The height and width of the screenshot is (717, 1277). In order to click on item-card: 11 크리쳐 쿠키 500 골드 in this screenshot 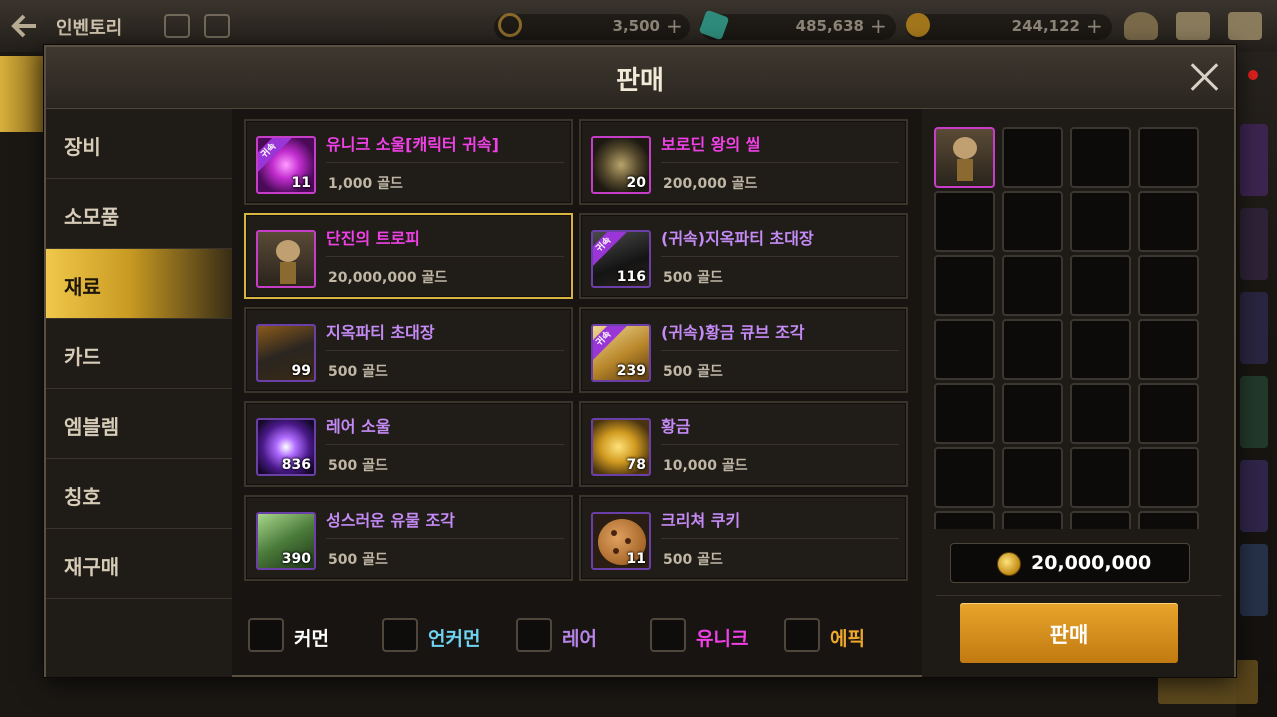, I will do `click(743, 538)`.